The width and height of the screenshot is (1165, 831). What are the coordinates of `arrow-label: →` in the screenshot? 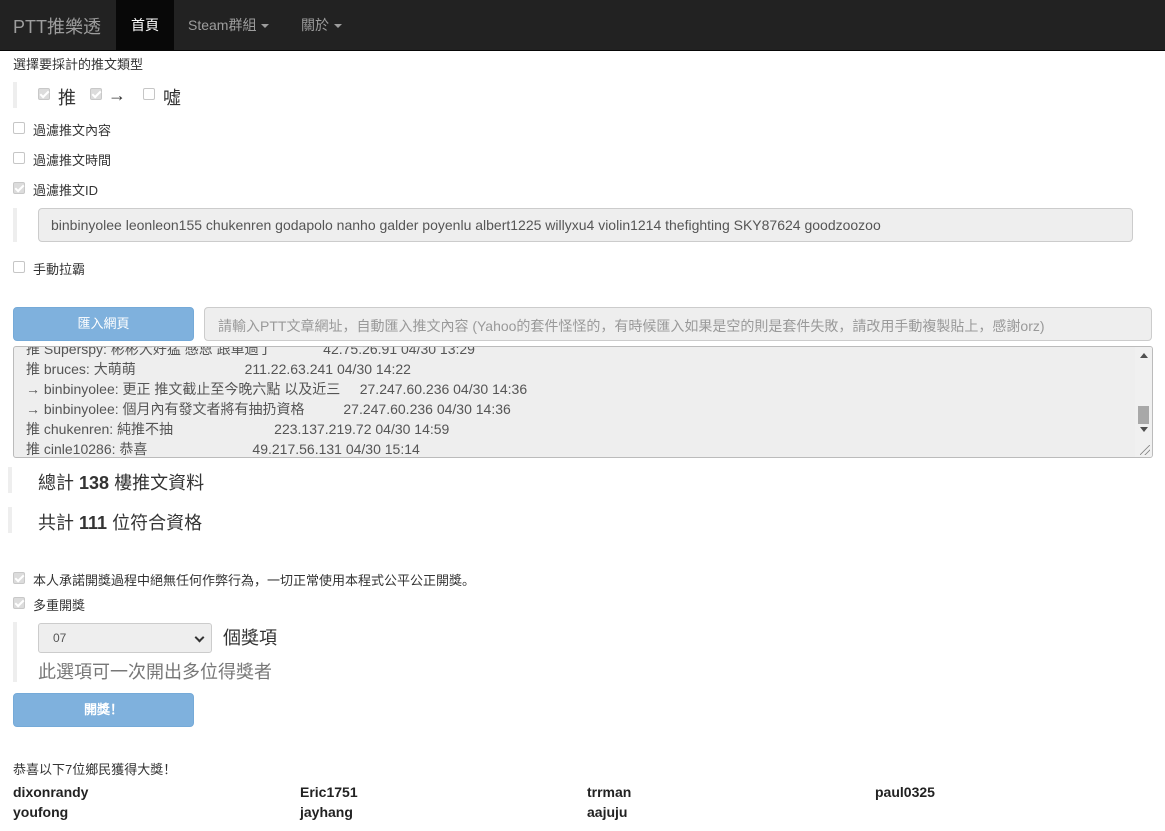 It's located at (117, 95).